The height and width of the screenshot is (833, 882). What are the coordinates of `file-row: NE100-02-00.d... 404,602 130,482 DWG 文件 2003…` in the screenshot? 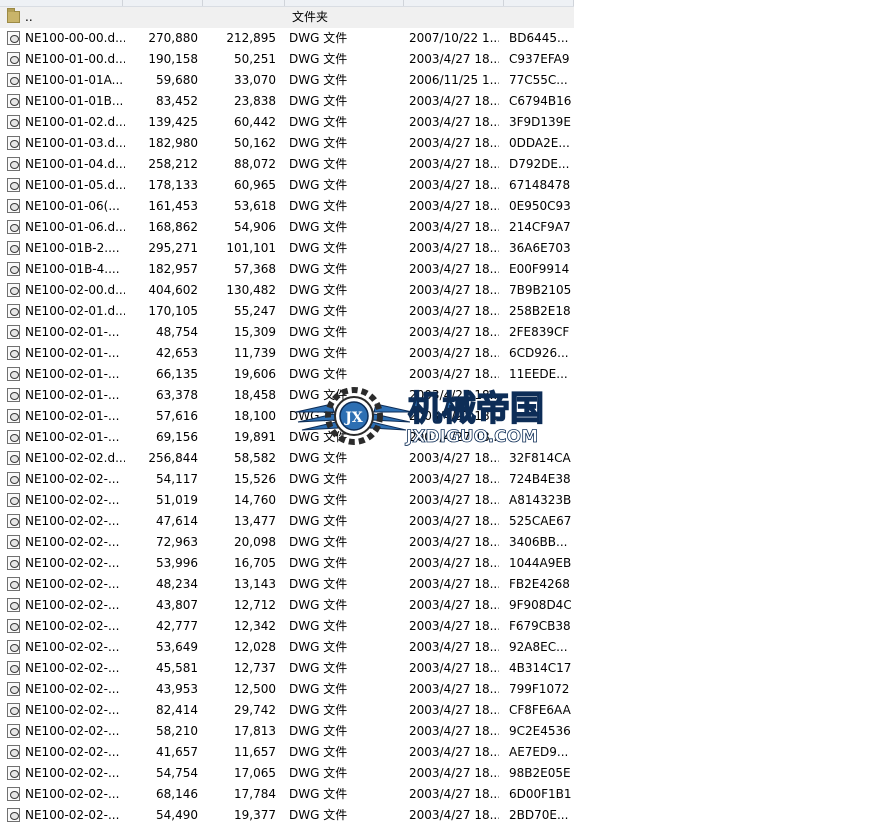 It's located at (287, 290).